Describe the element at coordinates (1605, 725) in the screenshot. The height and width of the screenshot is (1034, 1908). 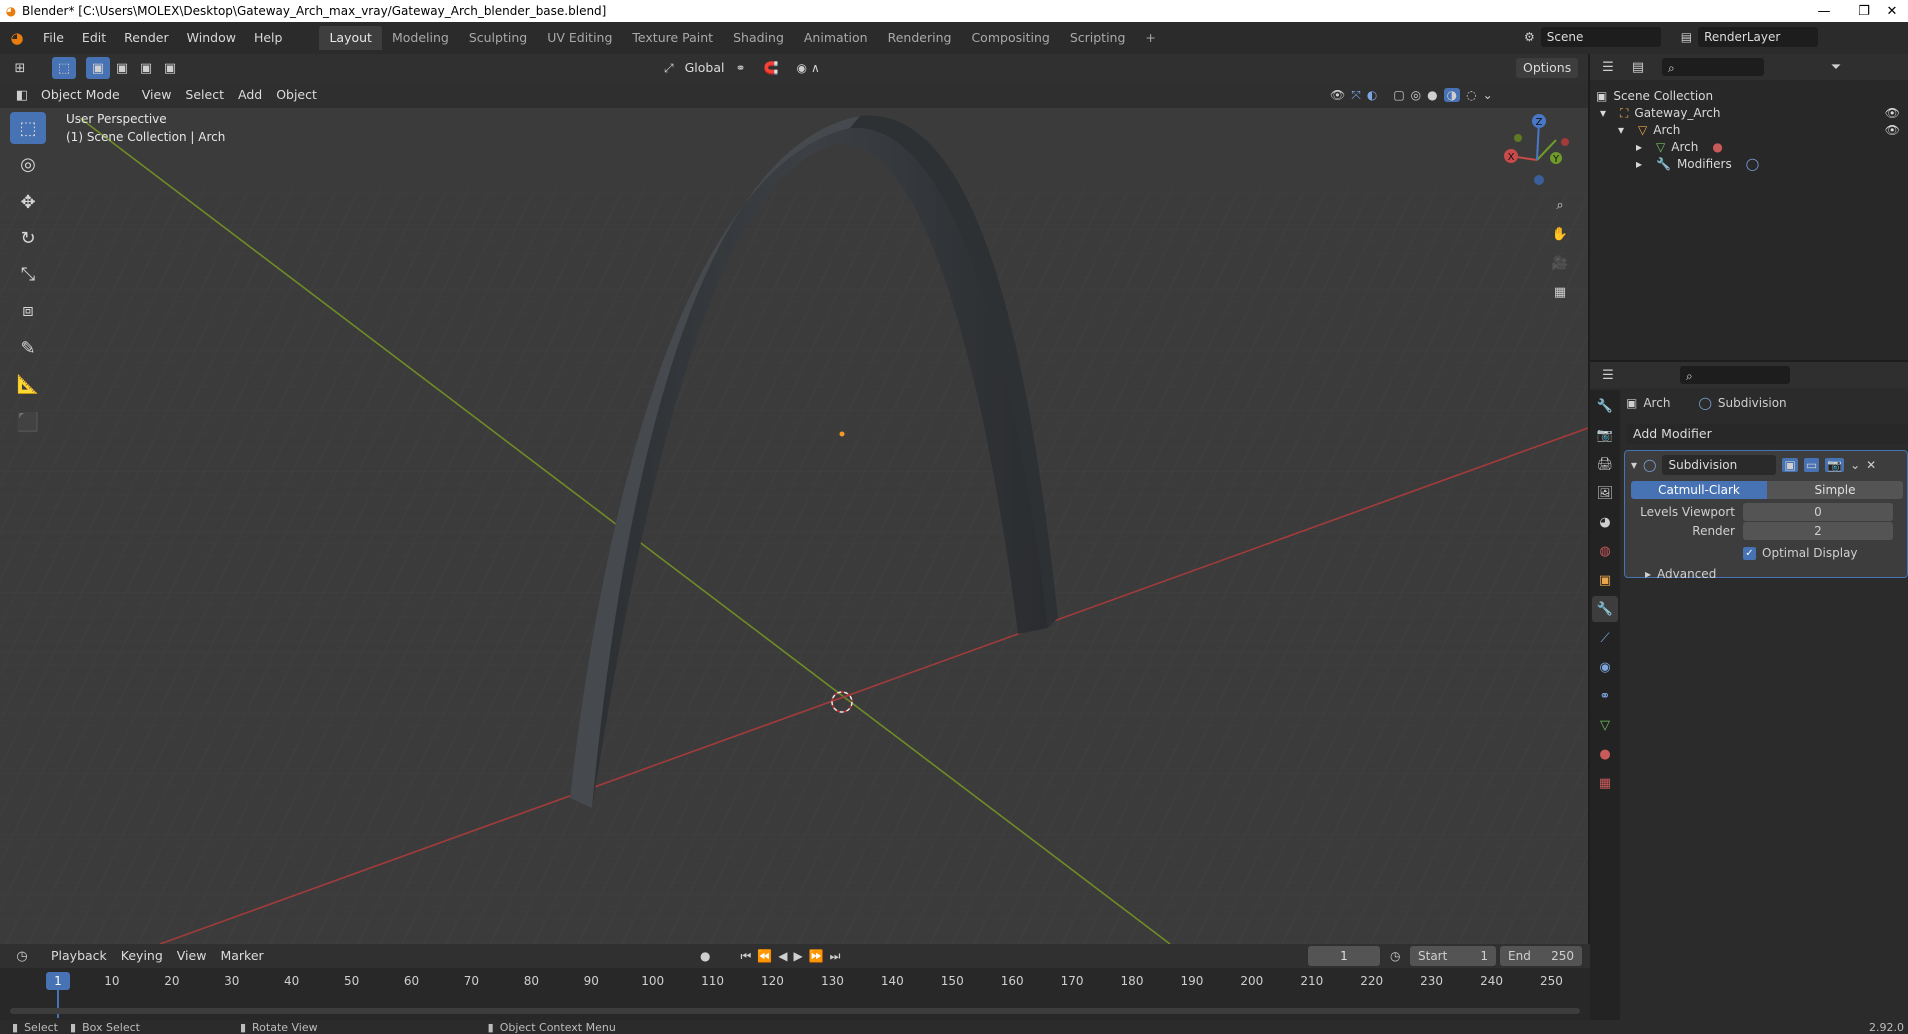
I see `data-tab-icon: ▽` at that location.